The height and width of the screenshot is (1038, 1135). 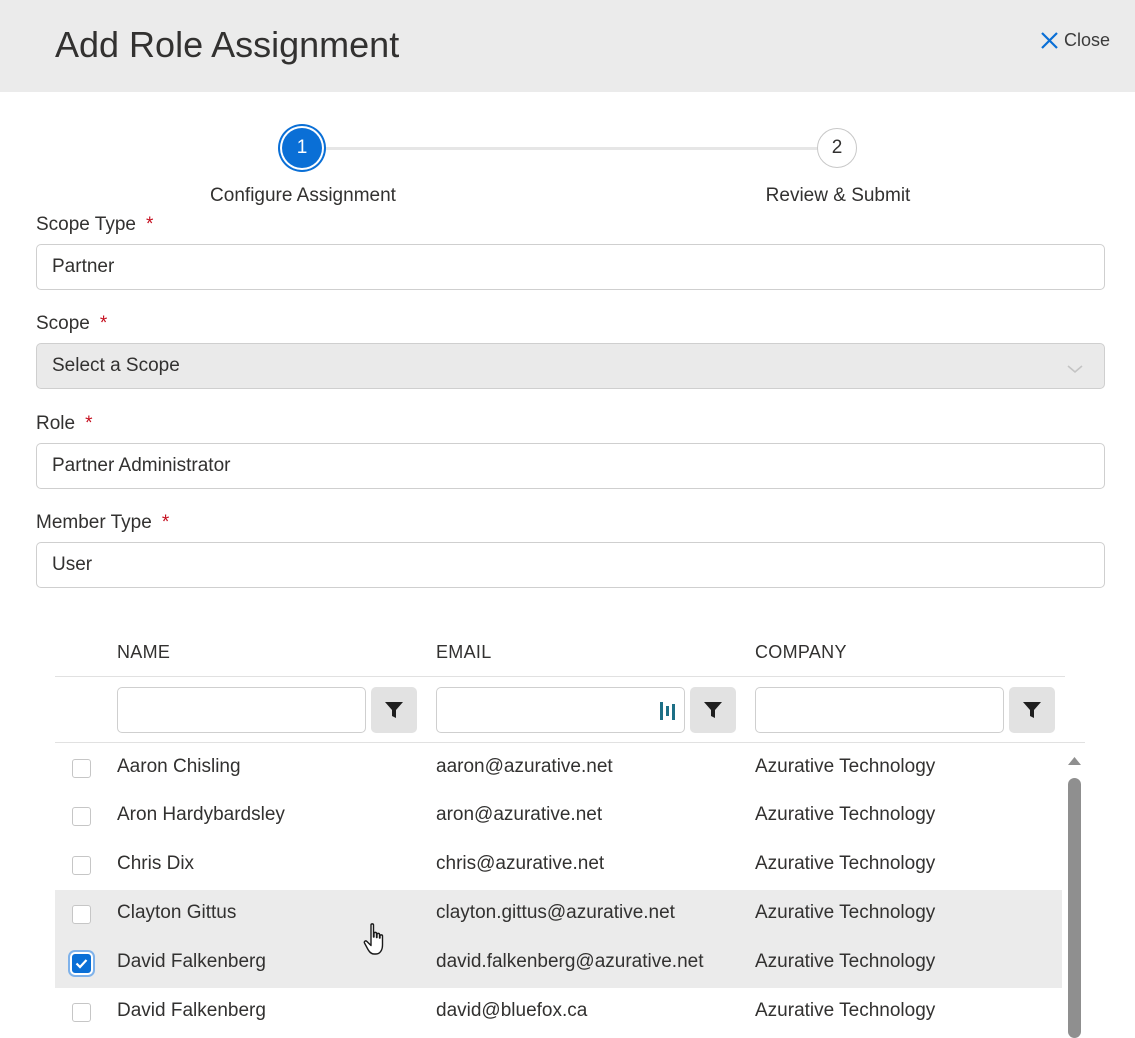 What do you see at coordinates (83, 266) in the screenshot?
I see `scope-type-value: Partner` at bounding box center [83, 266].